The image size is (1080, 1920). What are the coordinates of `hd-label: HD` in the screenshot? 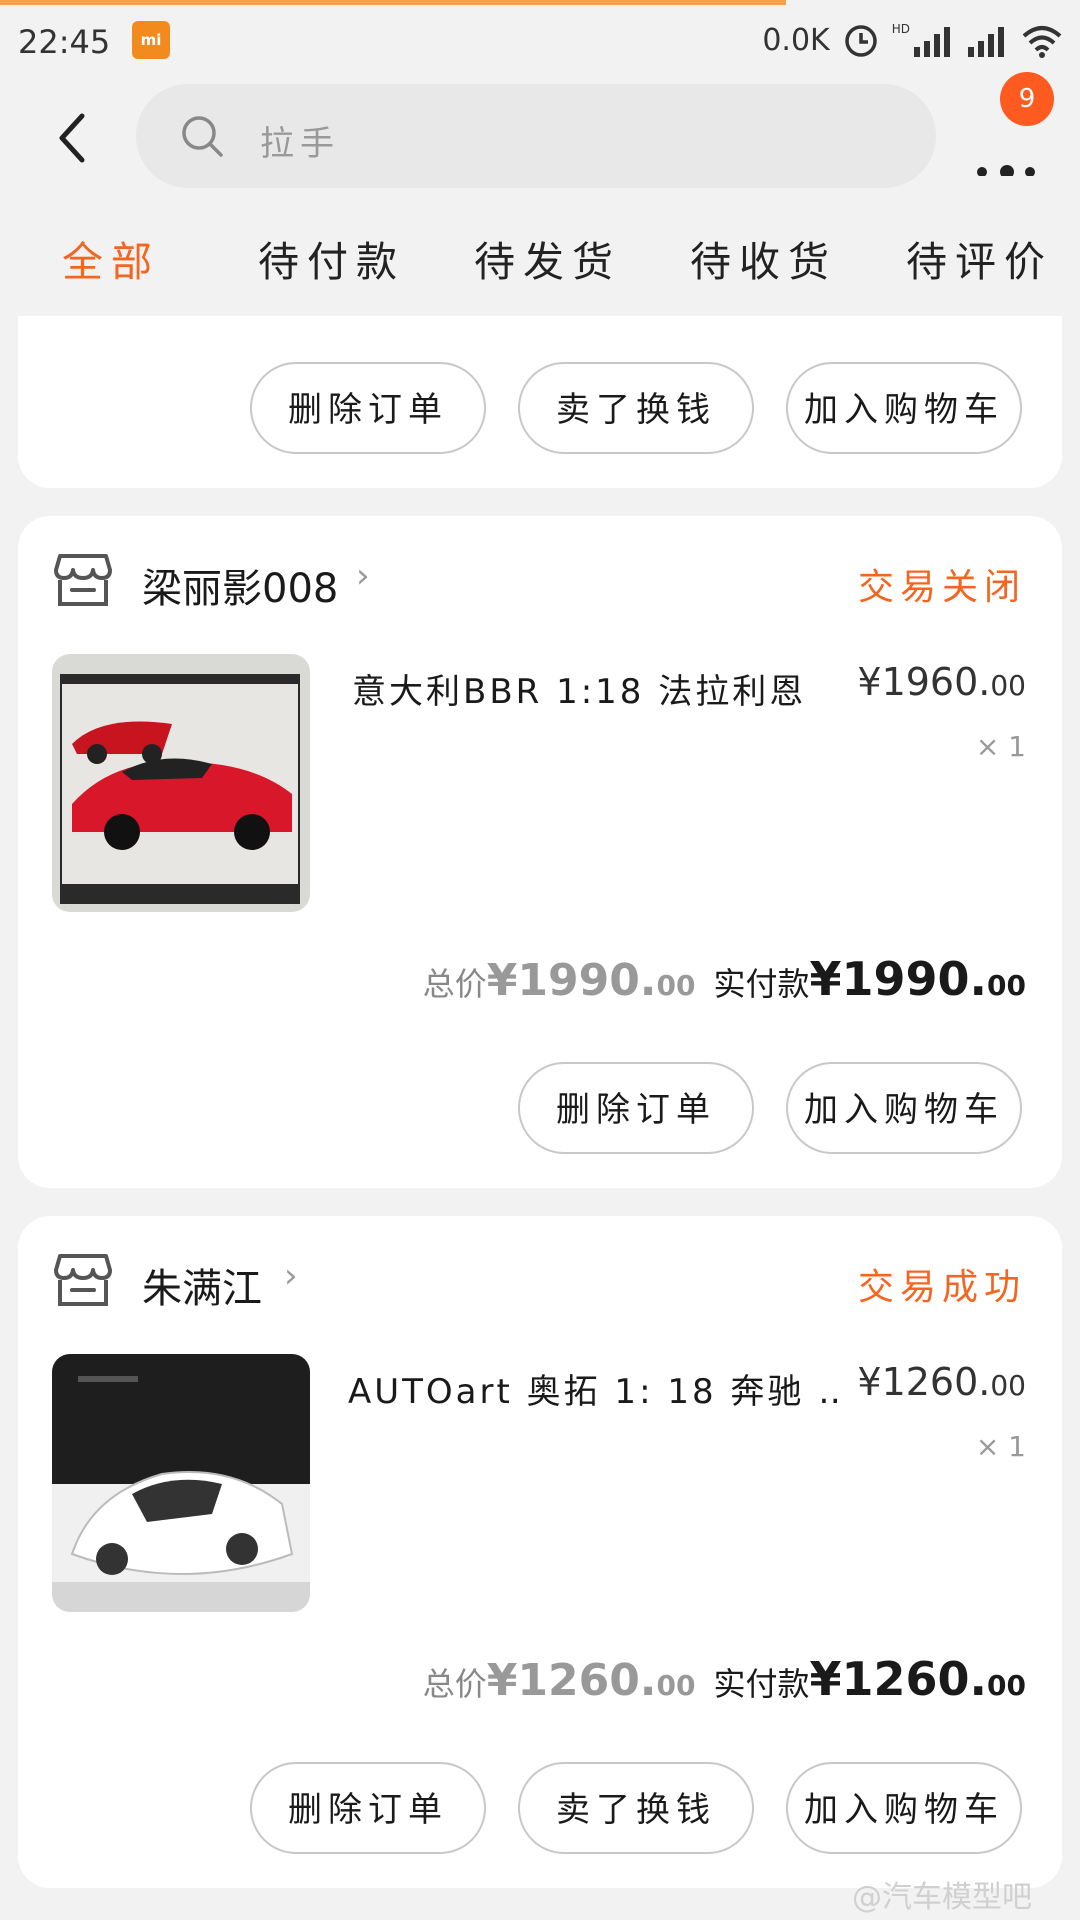 It's located at (900, 28).